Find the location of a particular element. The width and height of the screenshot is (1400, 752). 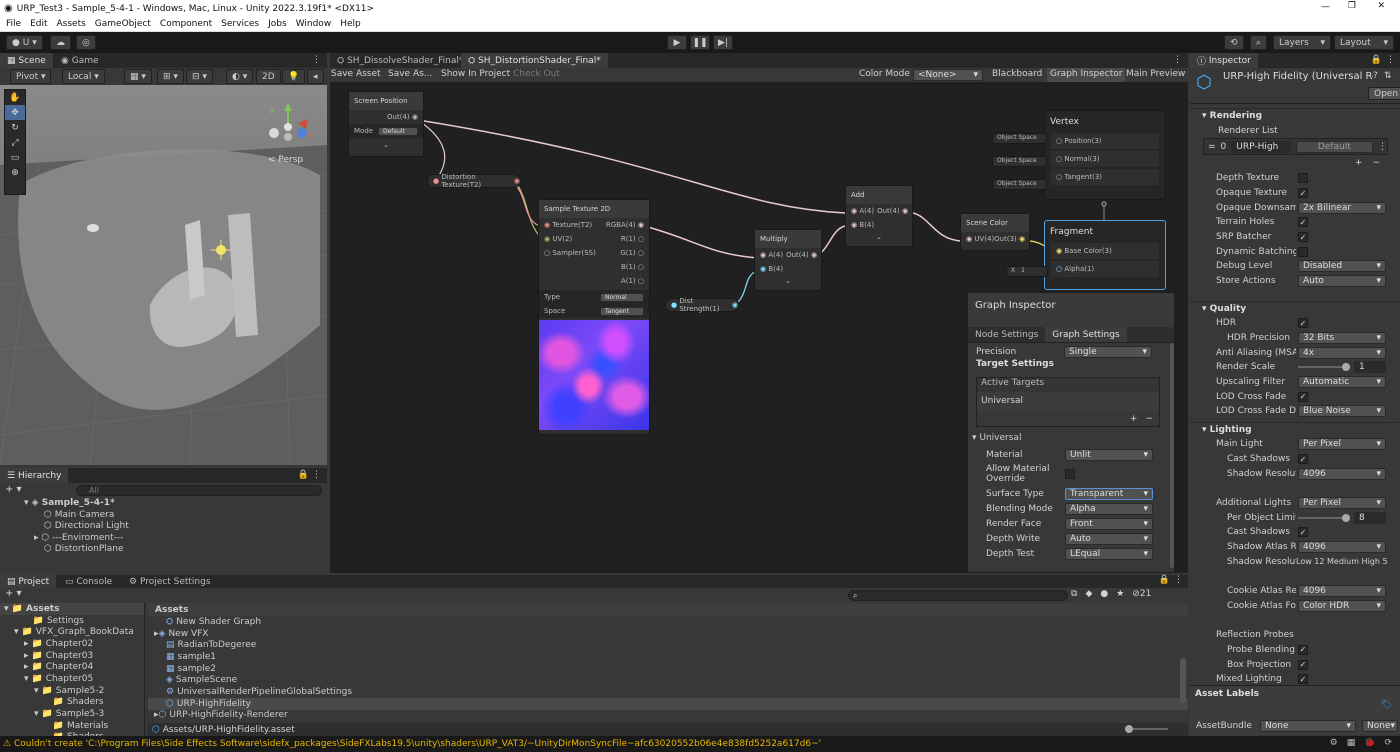

folder-item: ▸ 📁 Chapter03 is located at coordinates (72, 656).